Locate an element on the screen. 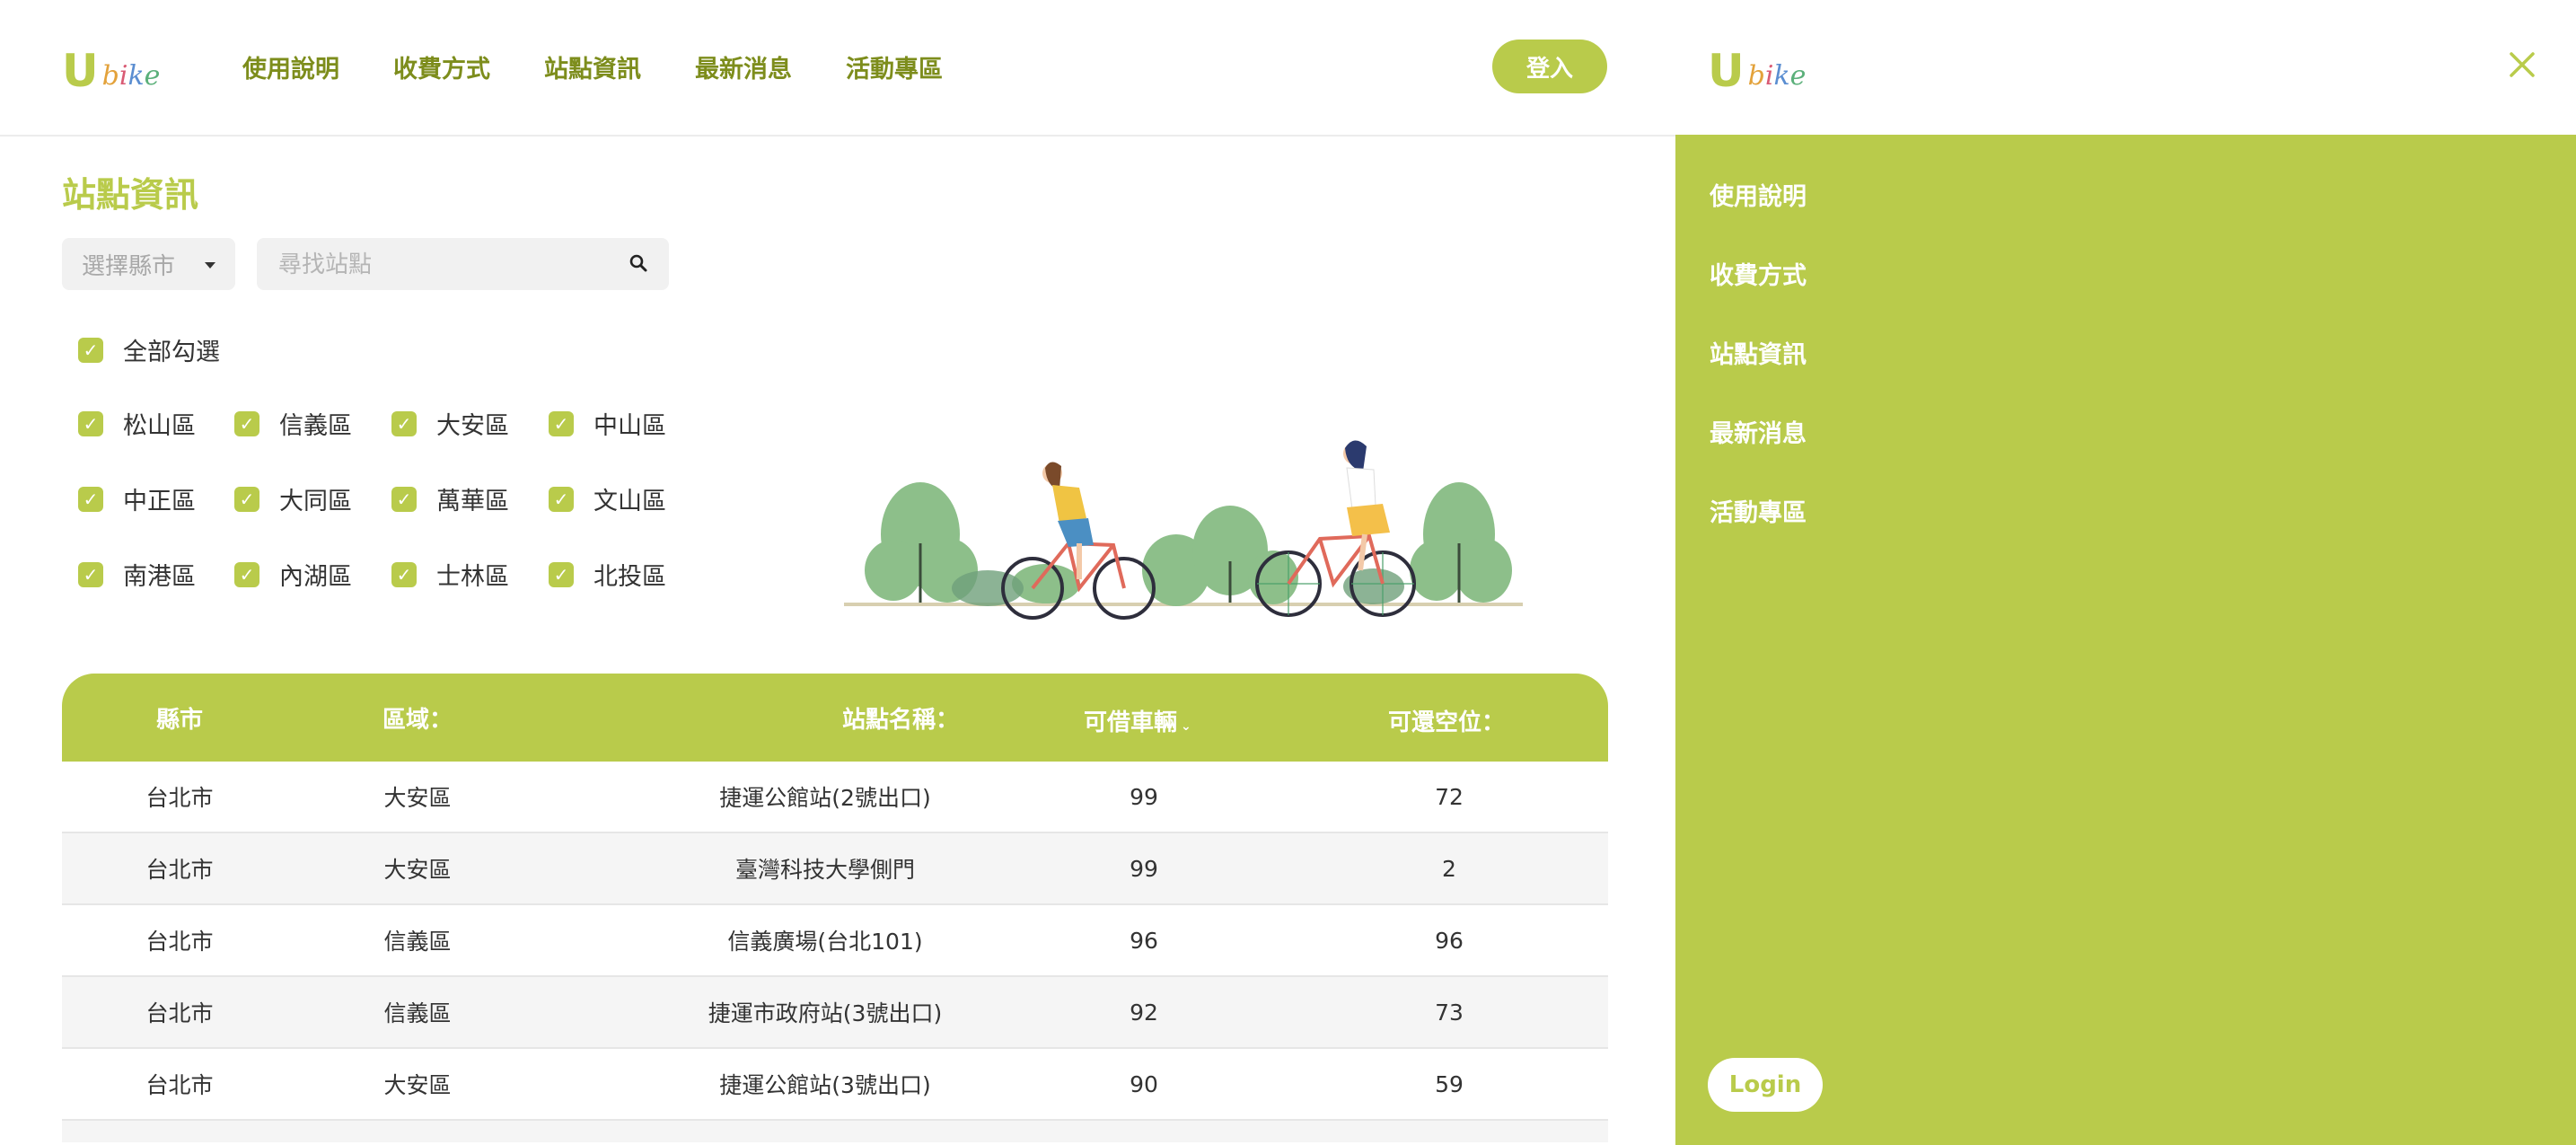  caret-down-icon is located at coordinates (210, 265).